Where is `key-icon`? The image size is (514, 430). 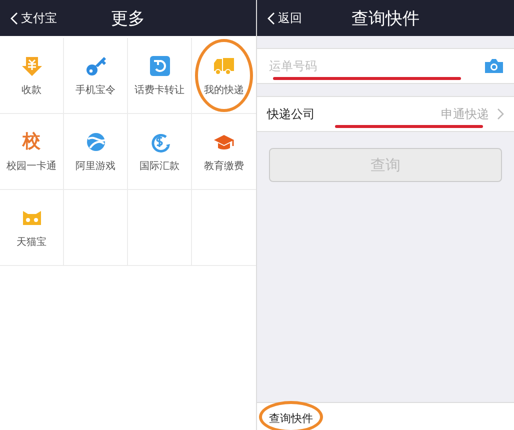 key-icon is located at coordinates (95, 65).